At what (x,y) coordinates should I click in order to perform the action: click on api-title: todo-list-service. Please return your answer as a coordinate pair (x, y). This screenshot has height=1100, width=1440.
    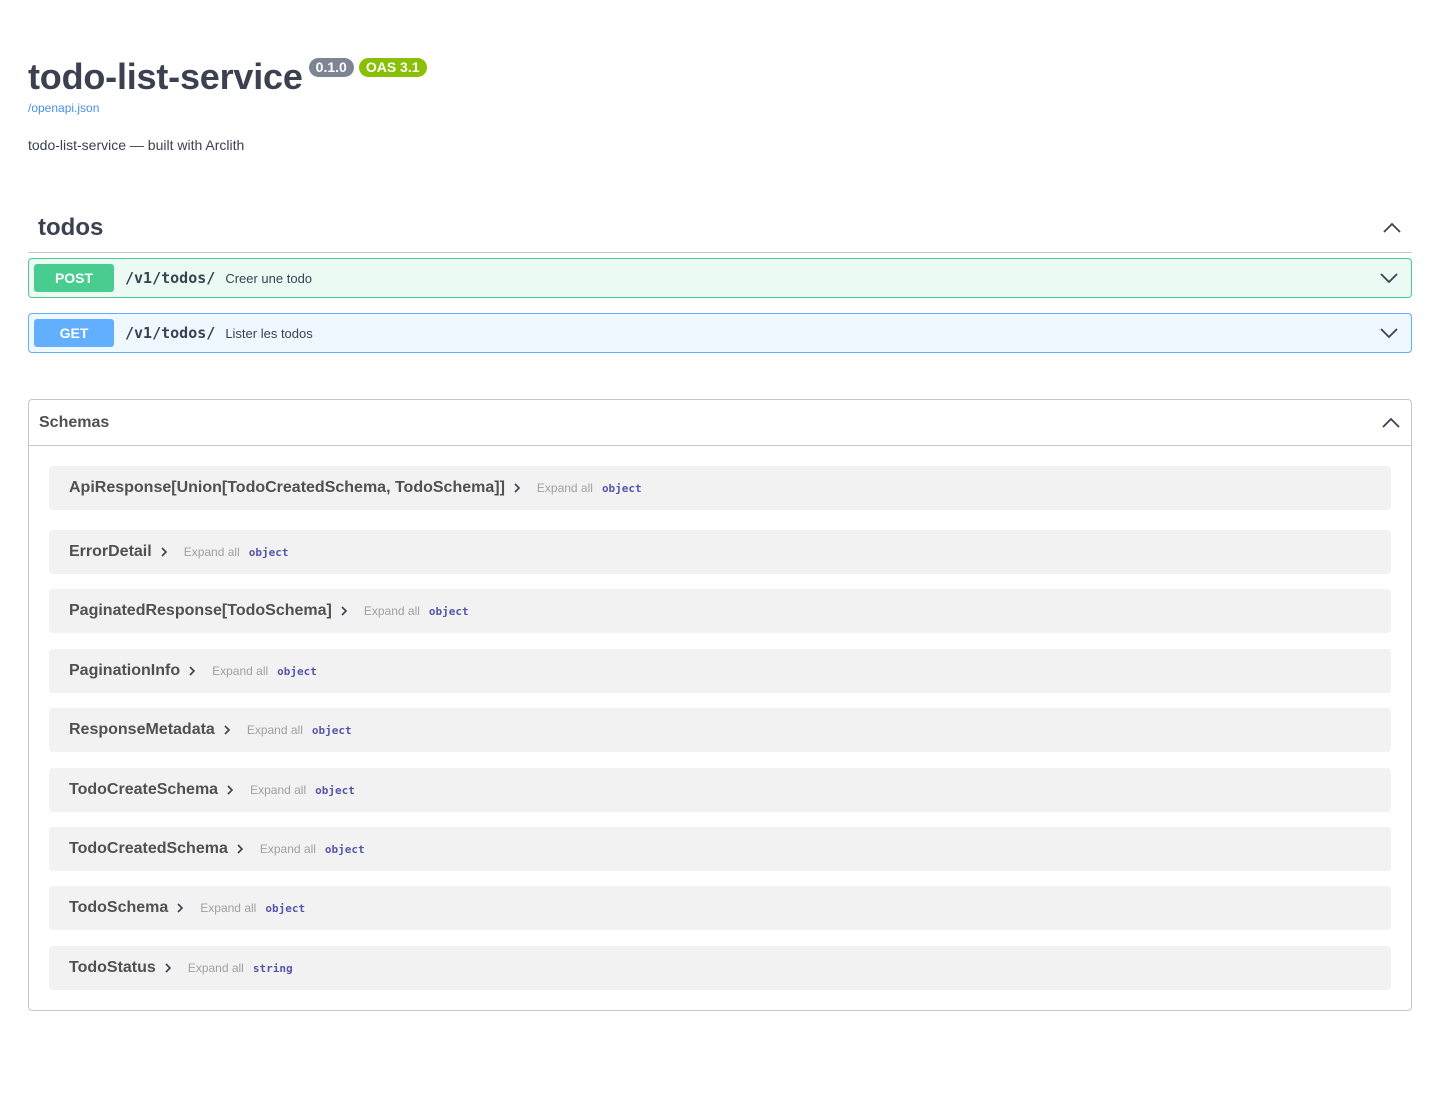
    Looking at the image, I should click on (165, 76).